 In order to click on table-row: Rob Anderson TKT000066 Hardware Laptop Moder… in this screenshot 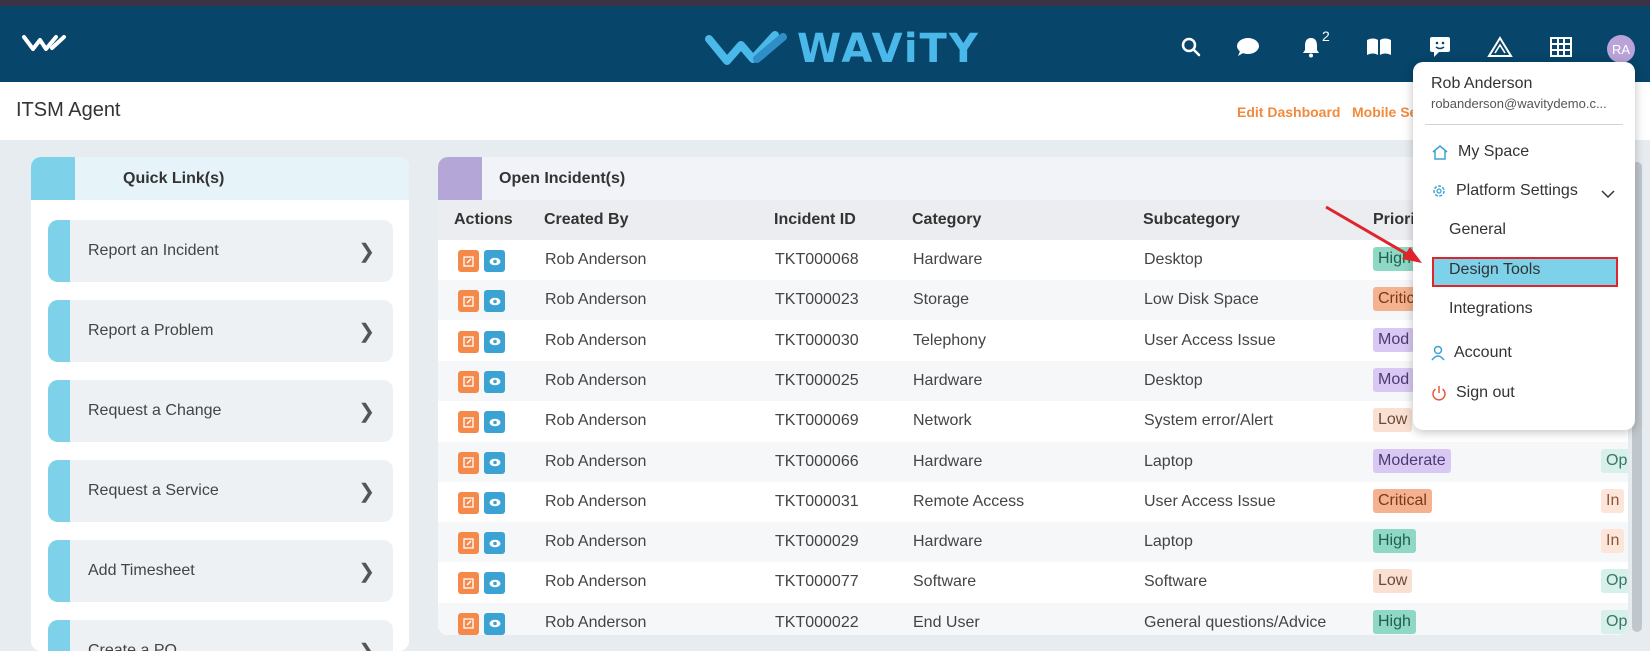, I will do `click(1033, 461)`.